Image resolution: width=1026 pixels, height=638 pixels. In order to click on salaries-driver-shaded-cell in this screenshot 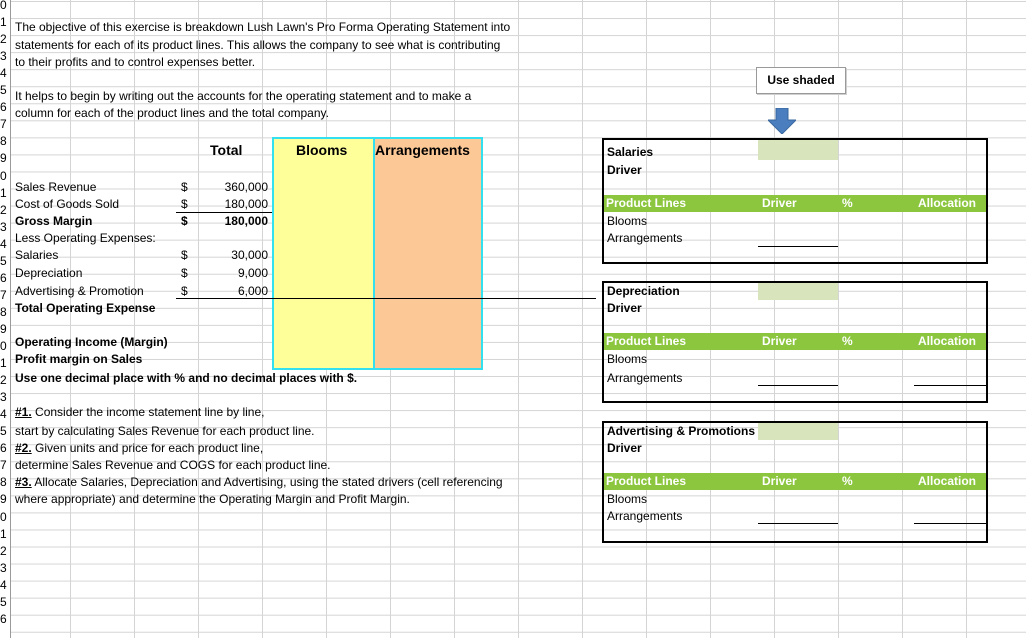, I will do `click(798, 150)`.